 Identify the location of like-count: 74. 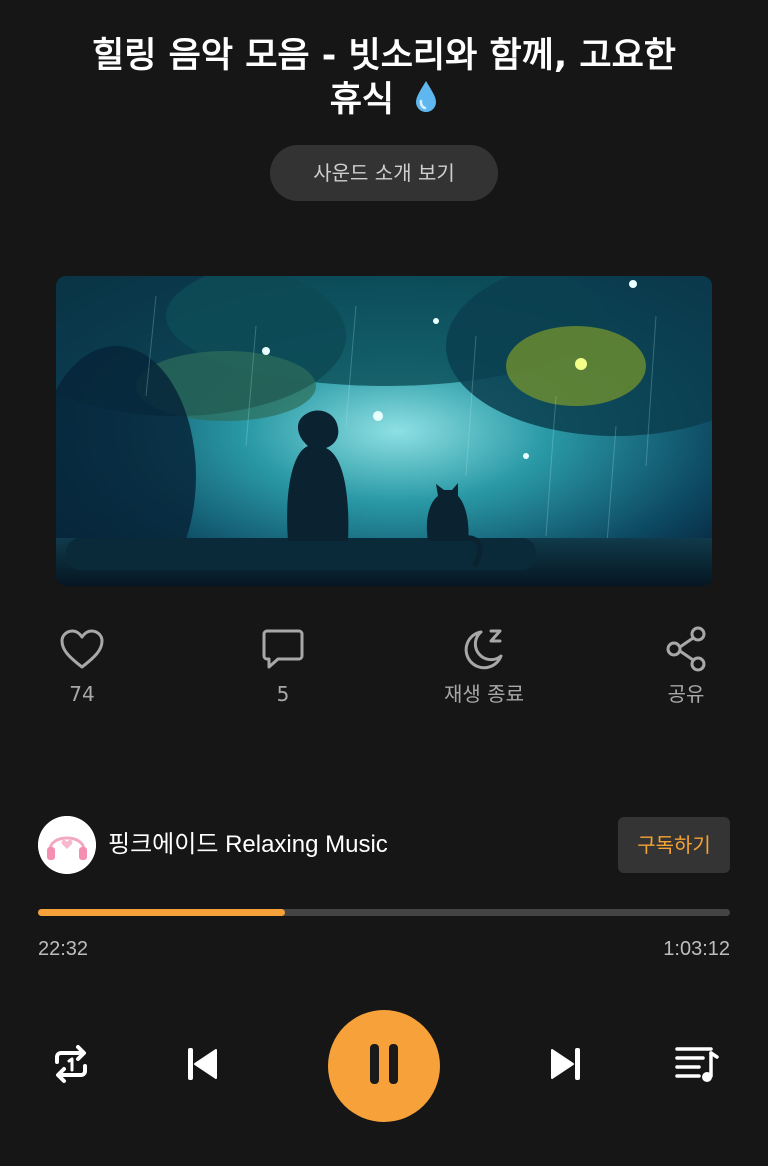
(82, 694).